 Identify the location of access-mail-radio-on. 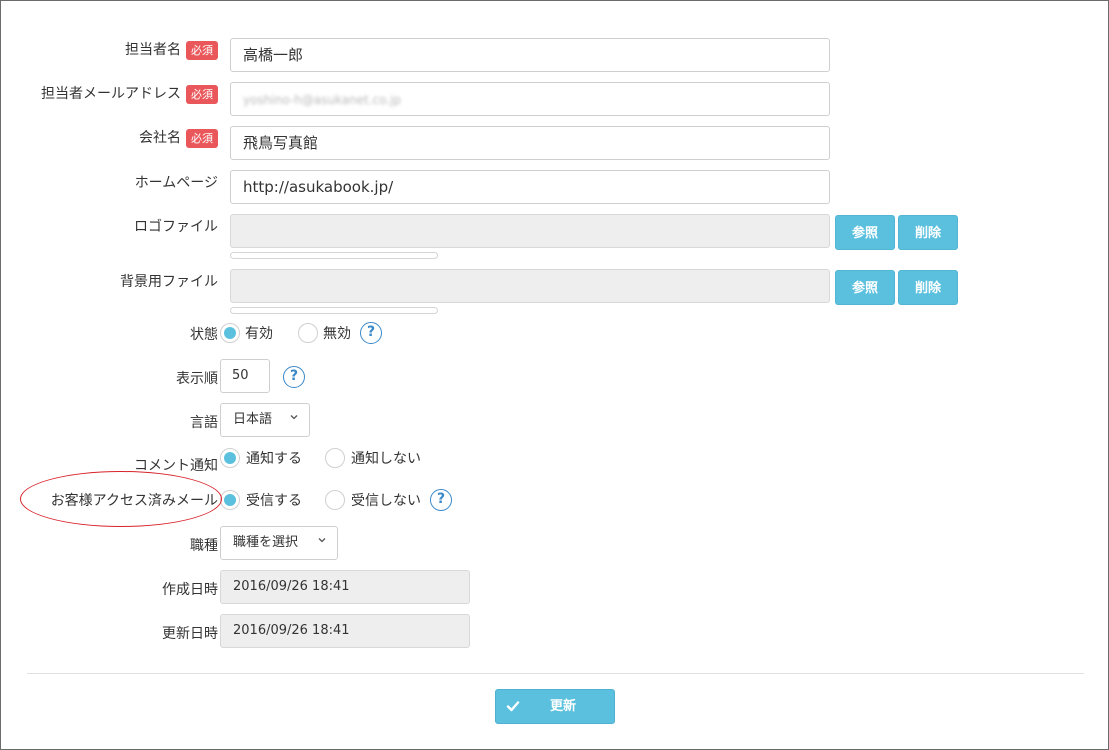
(230, 500).